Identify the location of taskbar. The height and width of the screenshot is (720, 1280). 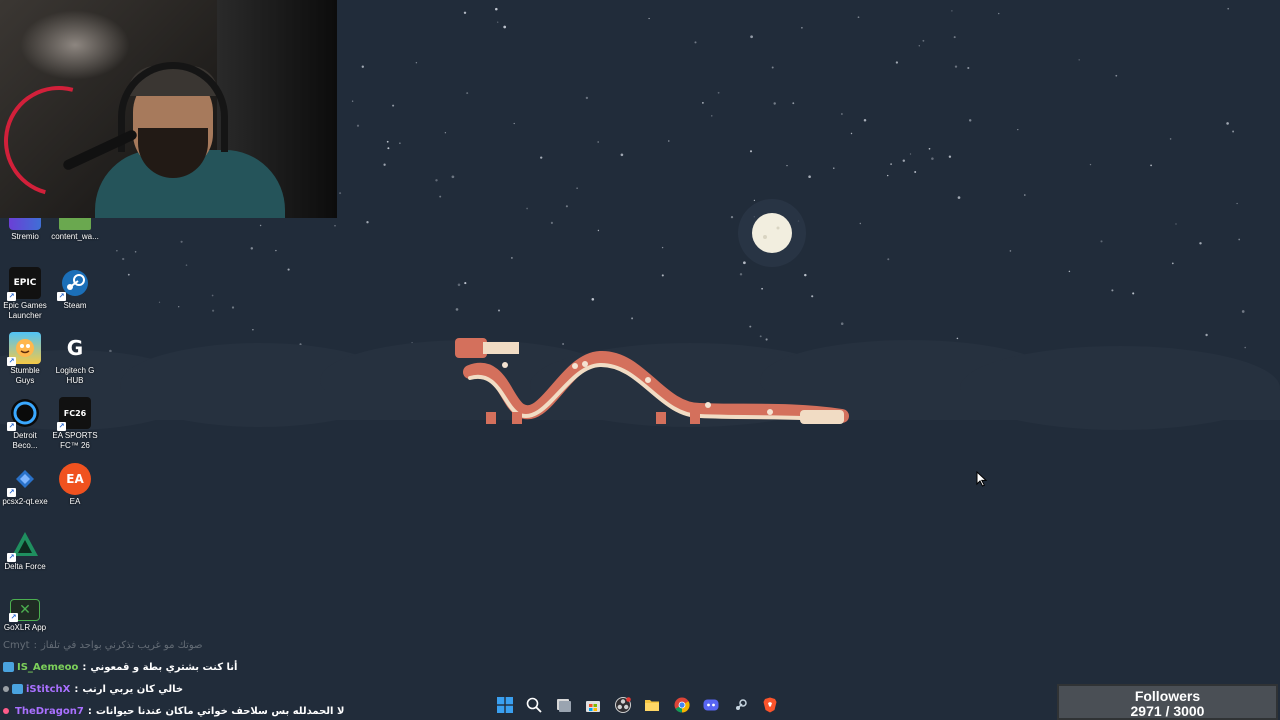
(640, 705).